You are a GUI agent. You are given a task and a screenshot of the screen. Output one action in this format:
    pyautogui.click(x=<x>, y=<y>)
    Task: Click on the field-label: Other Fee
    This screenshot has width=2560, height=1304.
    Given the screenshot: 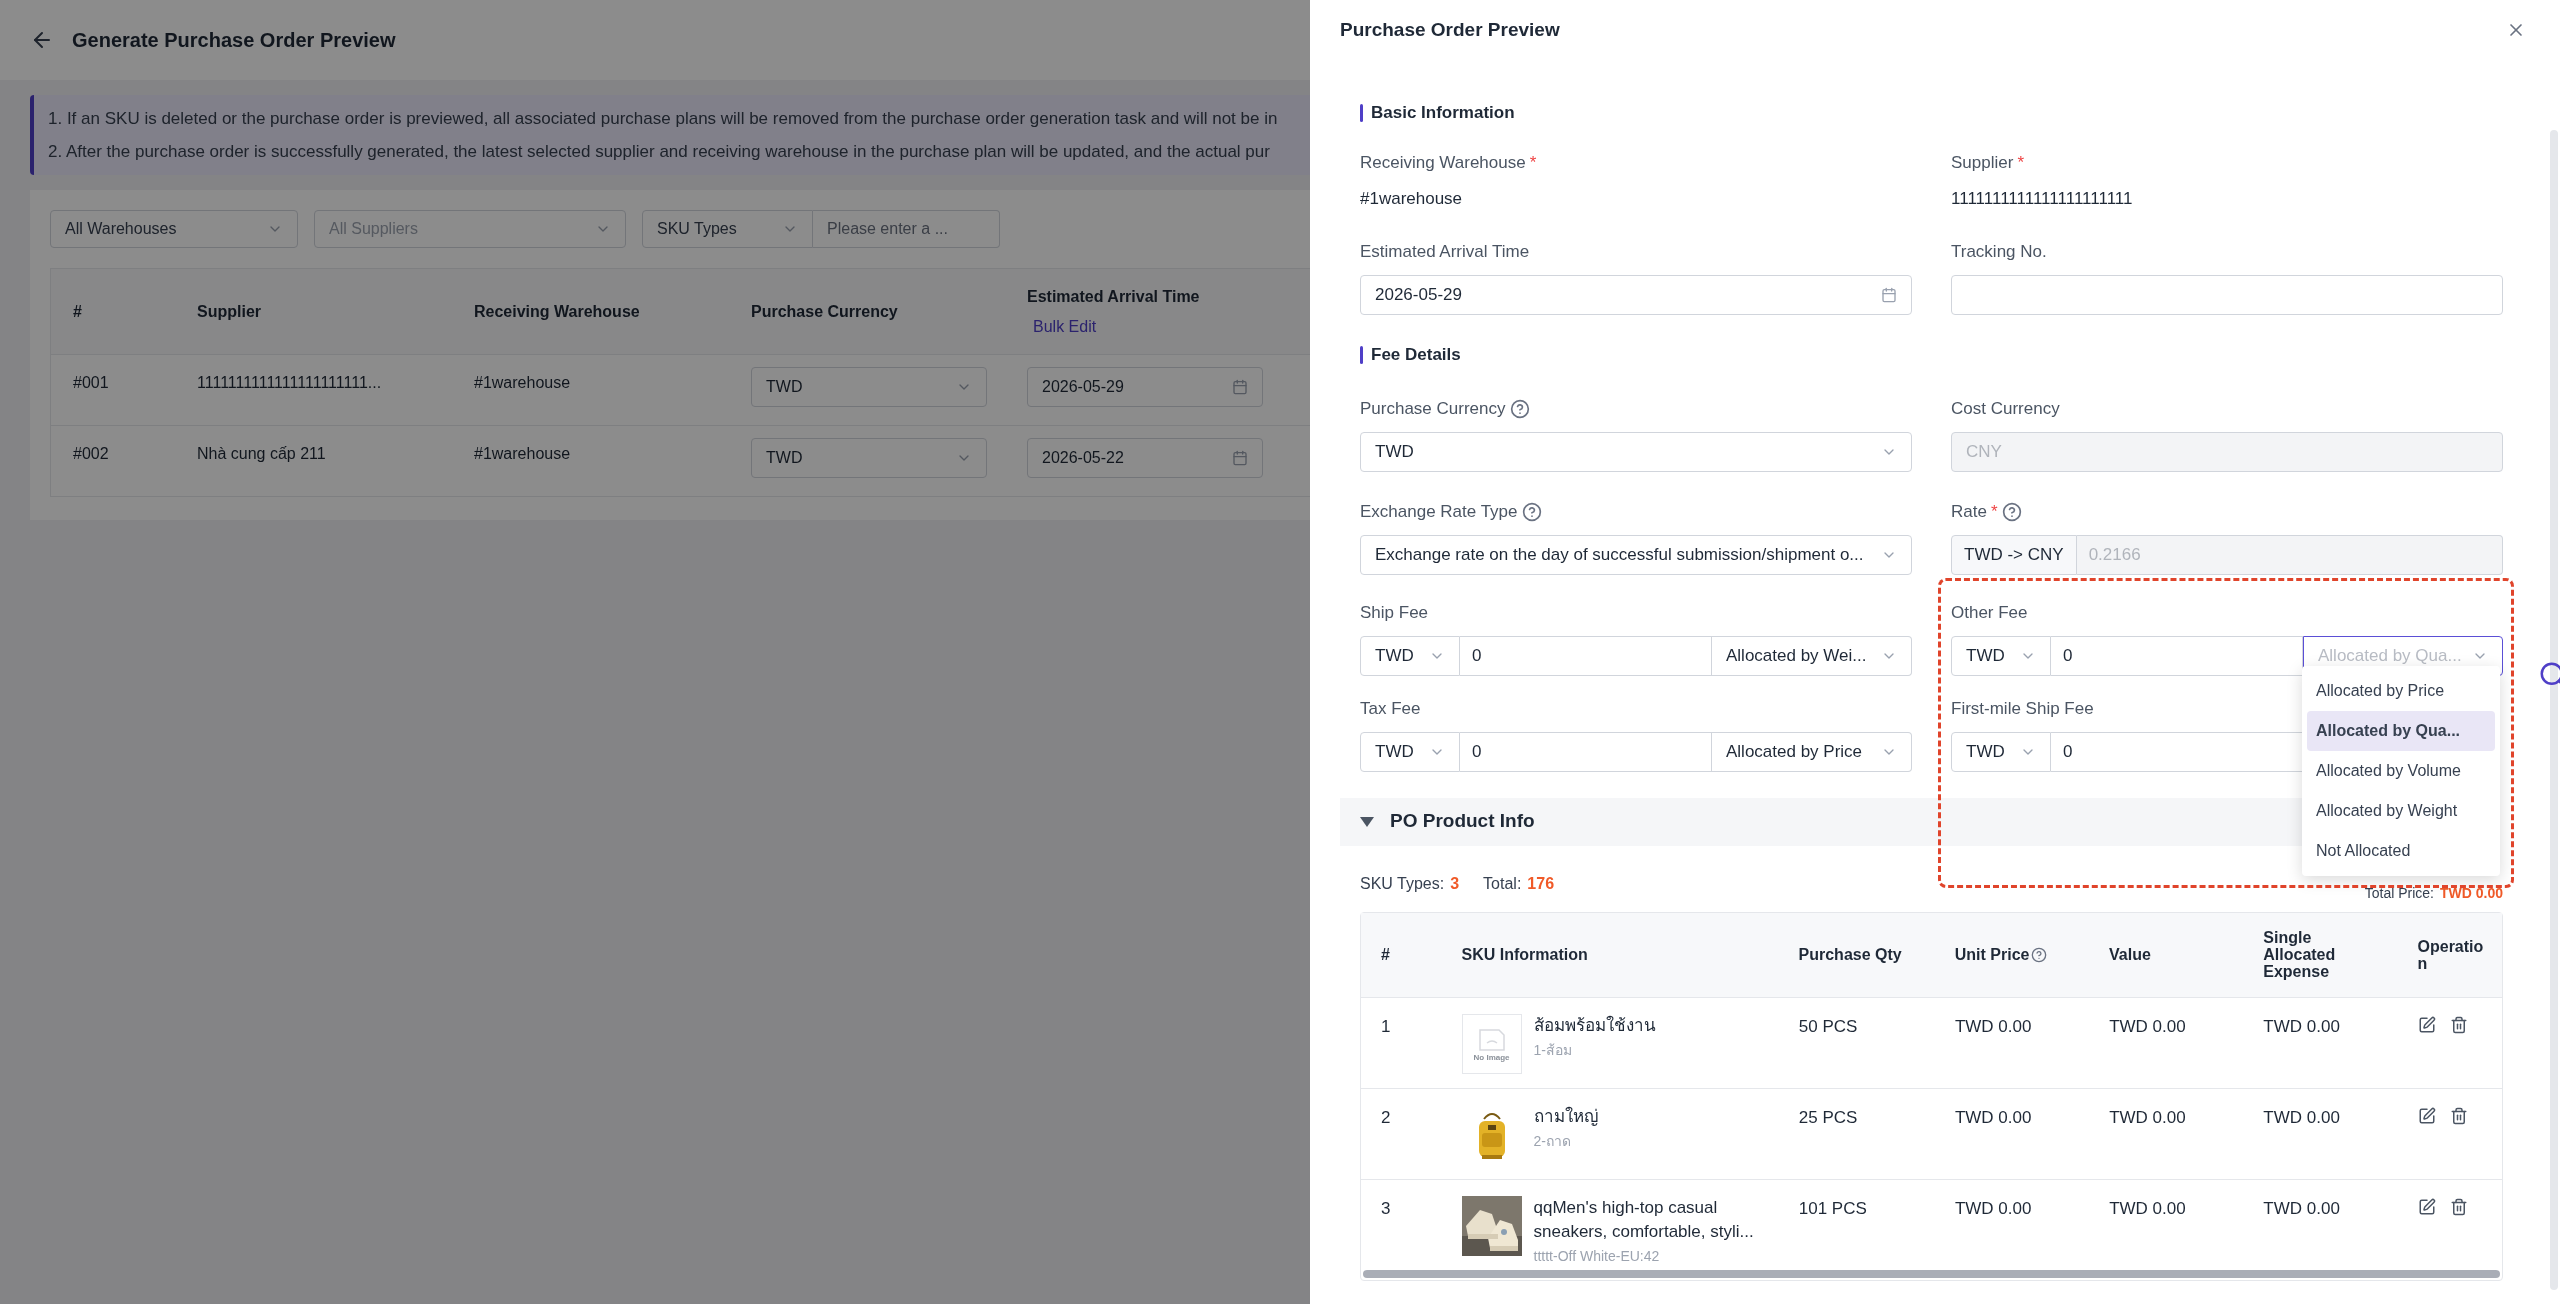 What is the action you would take?
    pyautogui.click(x=1989, y=612)
    